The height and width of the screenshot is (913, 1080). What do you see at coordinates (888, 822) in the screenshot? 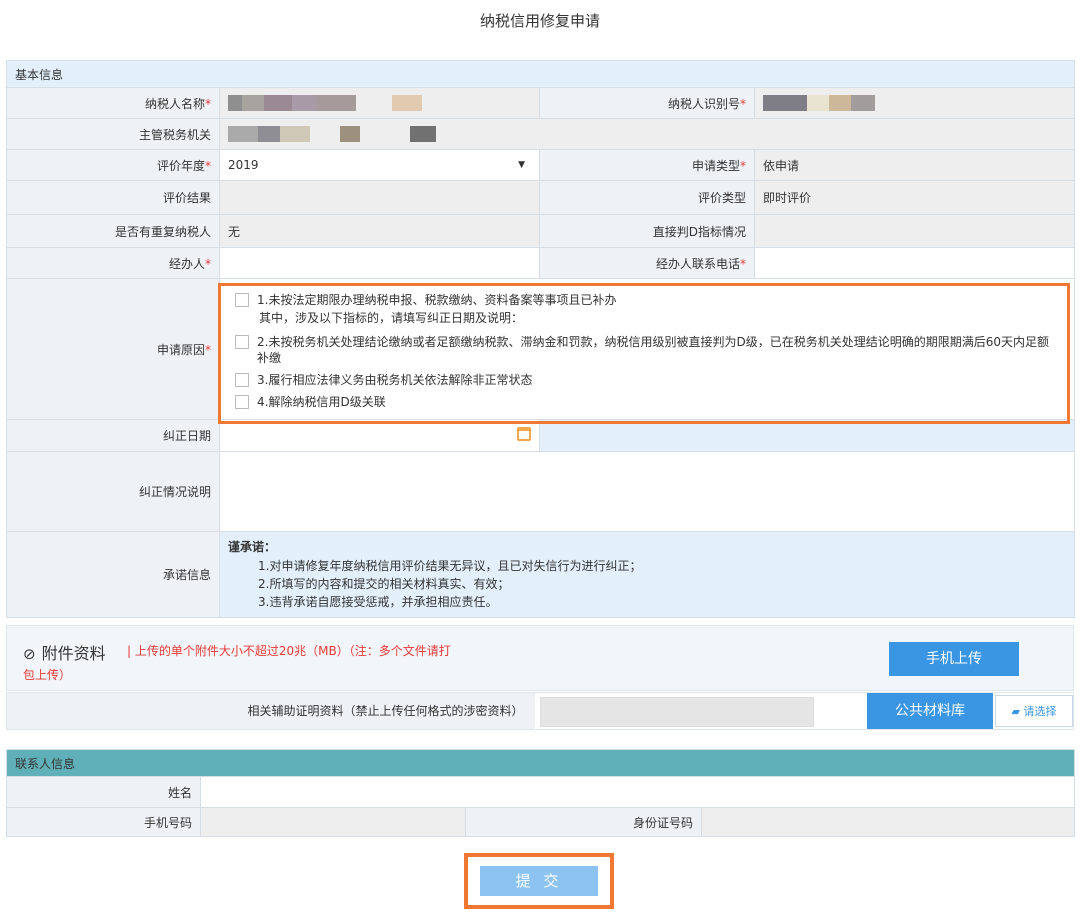
I see `contact-id-value` at bounding box center [888, 822].